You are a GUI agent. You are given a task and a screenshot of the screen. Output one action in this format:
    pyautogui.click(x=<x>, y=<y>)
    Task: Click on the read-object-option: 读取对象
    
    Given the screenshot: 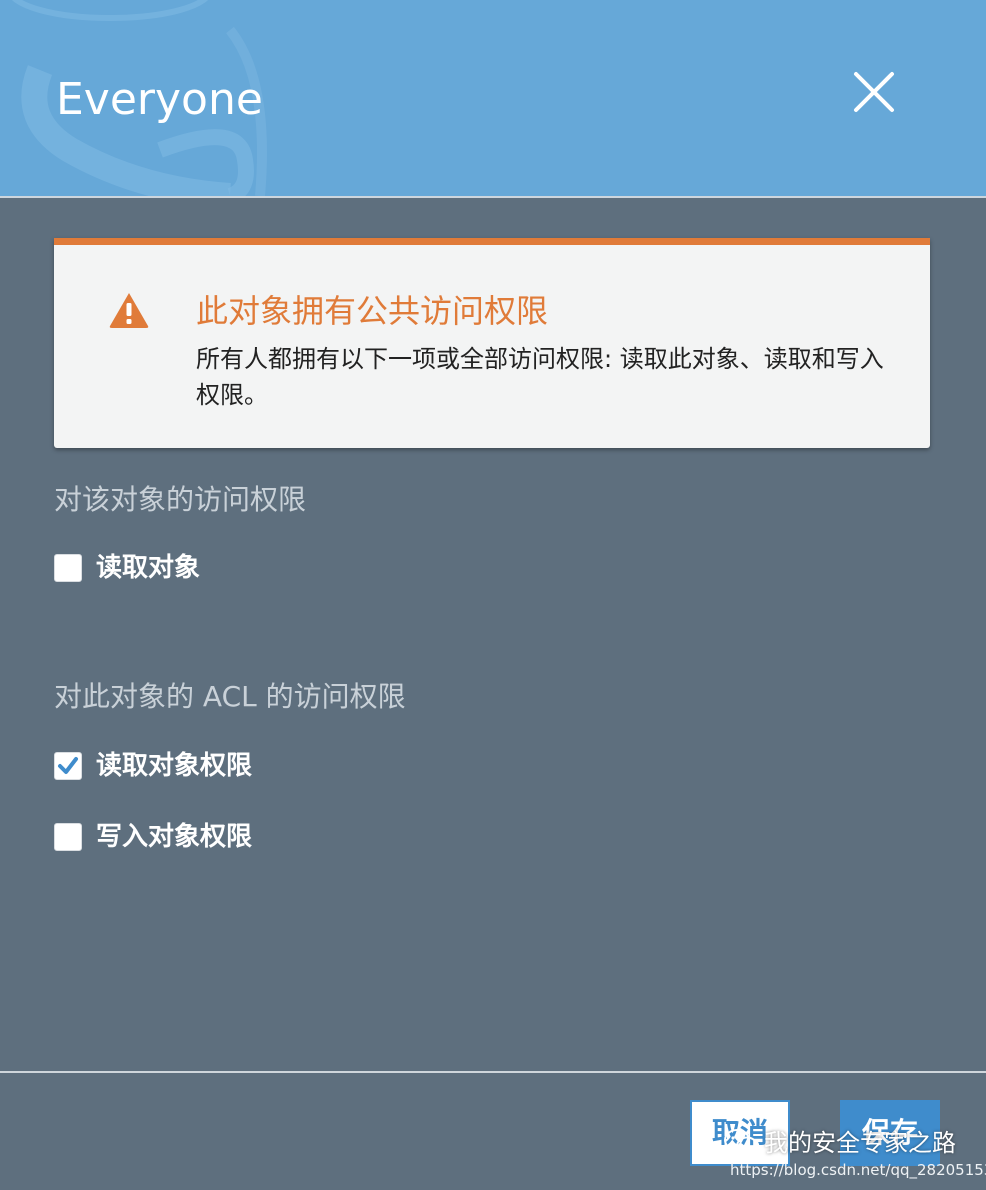 What is the action you would take?
    pyautogui.click(x=127, y=568)
    